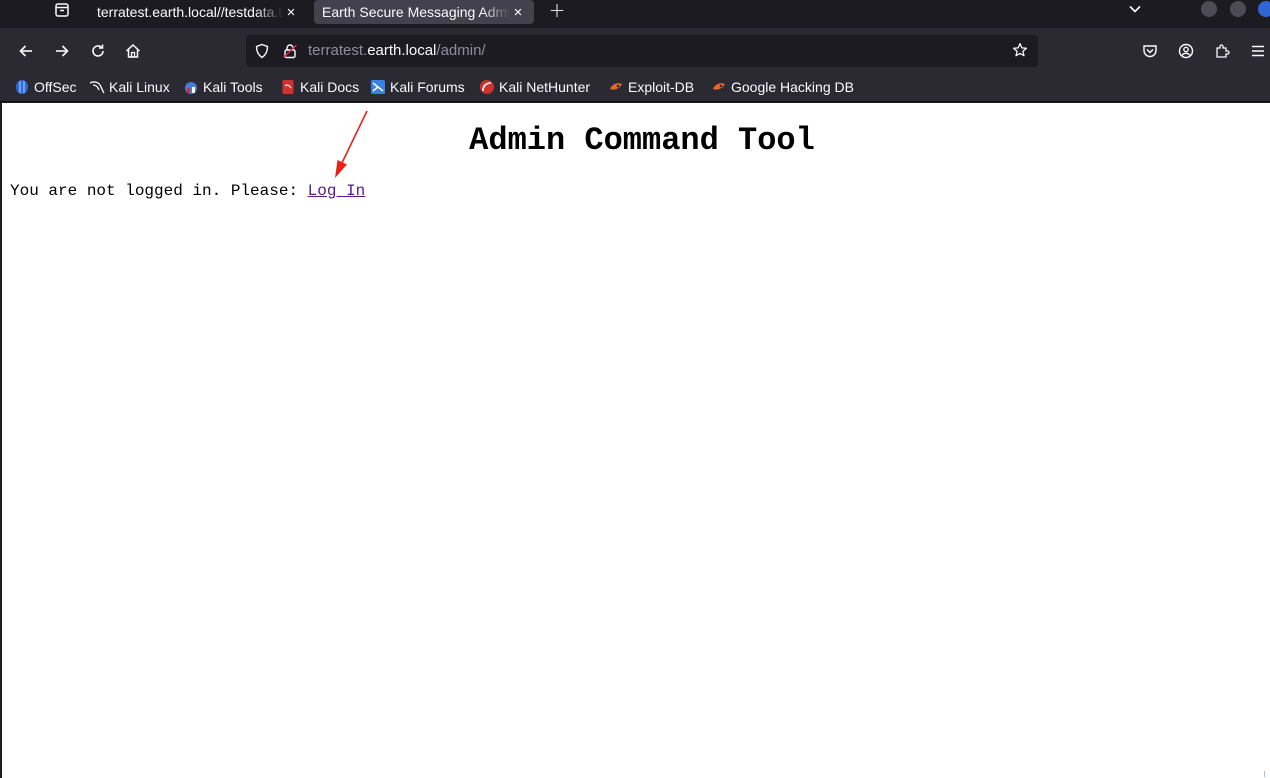 This screenshot has width=1270, height=778. I want to click on bookmark-exploit-db: Exploit-DB, so click(651, 87).